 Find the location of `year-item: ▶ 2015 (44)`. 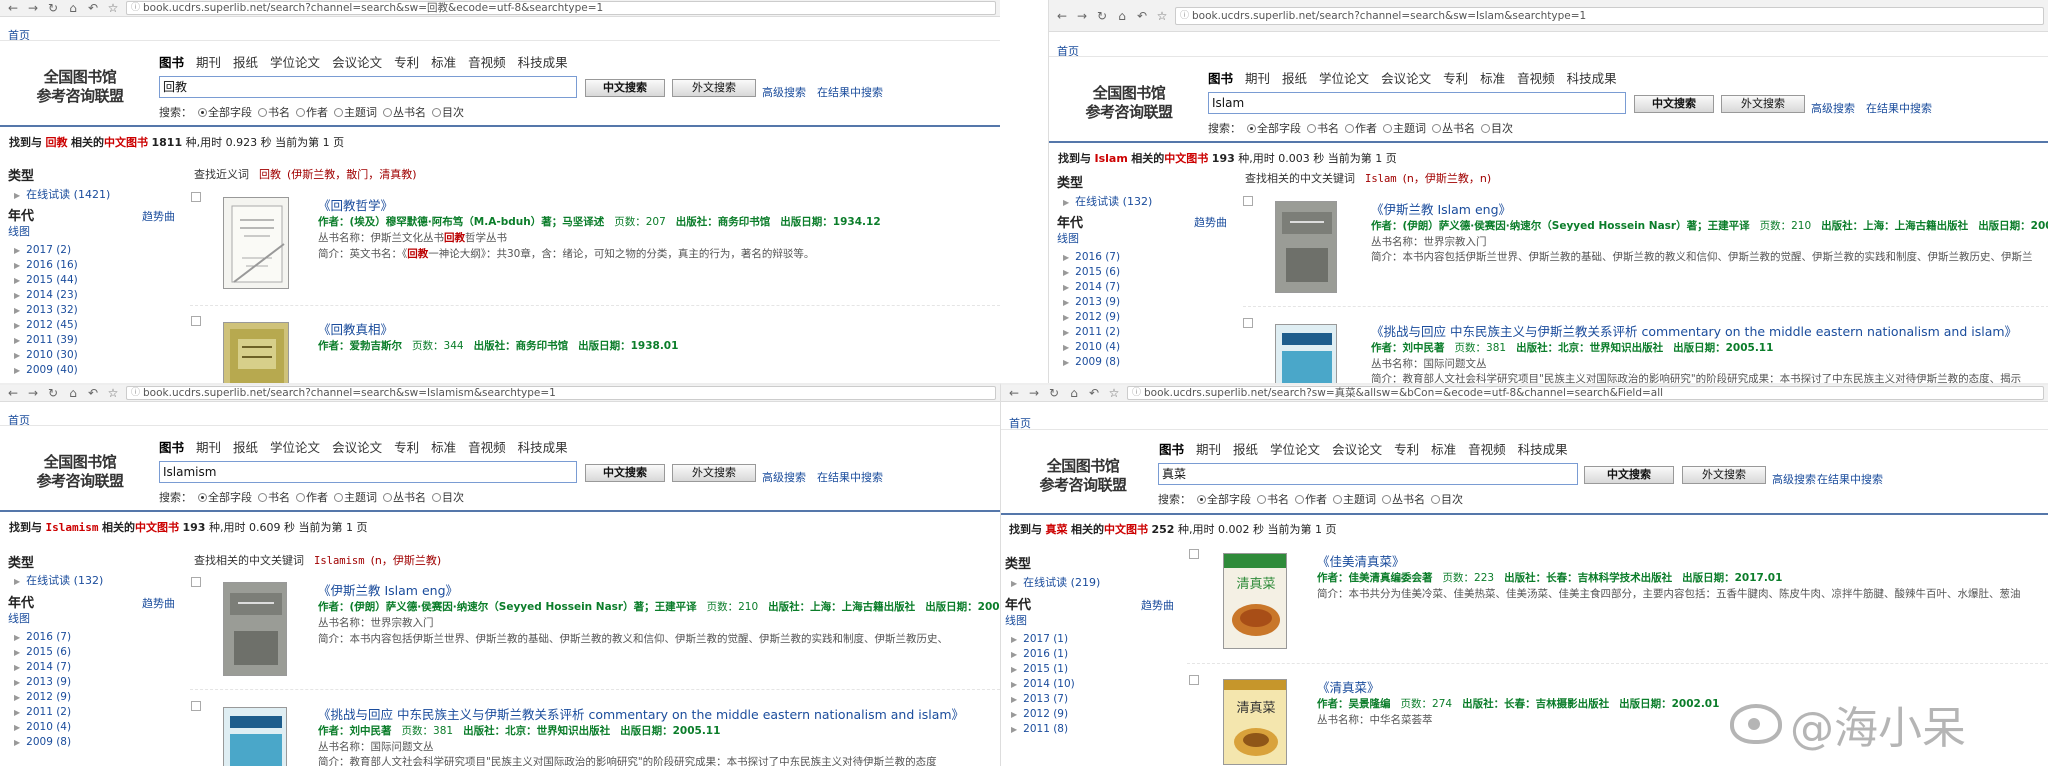

year-item: ▶ 2015 (44) is located at coordinates (46, 280).